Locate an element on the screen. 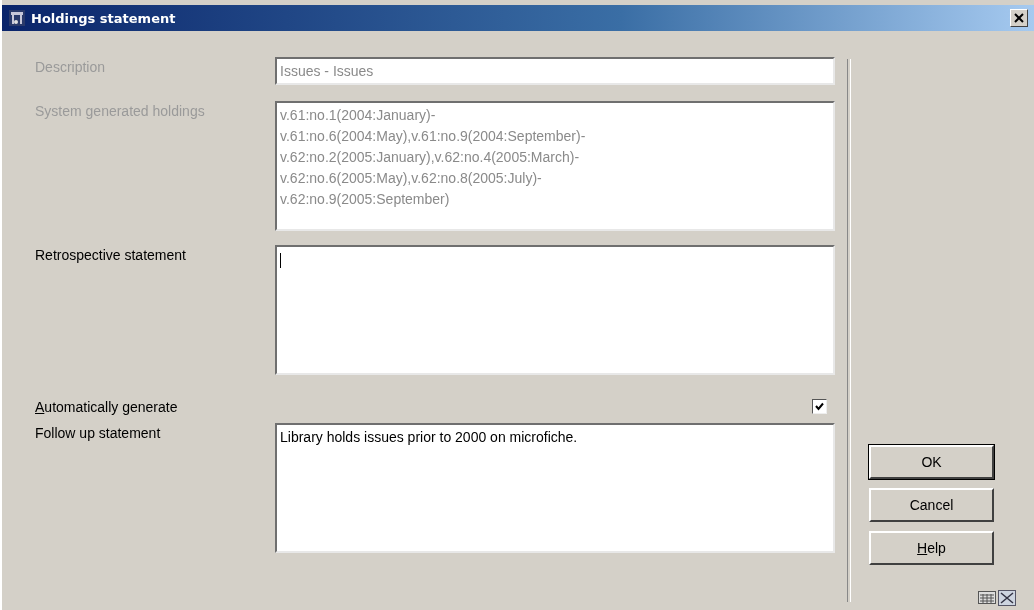 This screenshot has height=610, width=1034. close-button is located at coordinates (1019, 18).